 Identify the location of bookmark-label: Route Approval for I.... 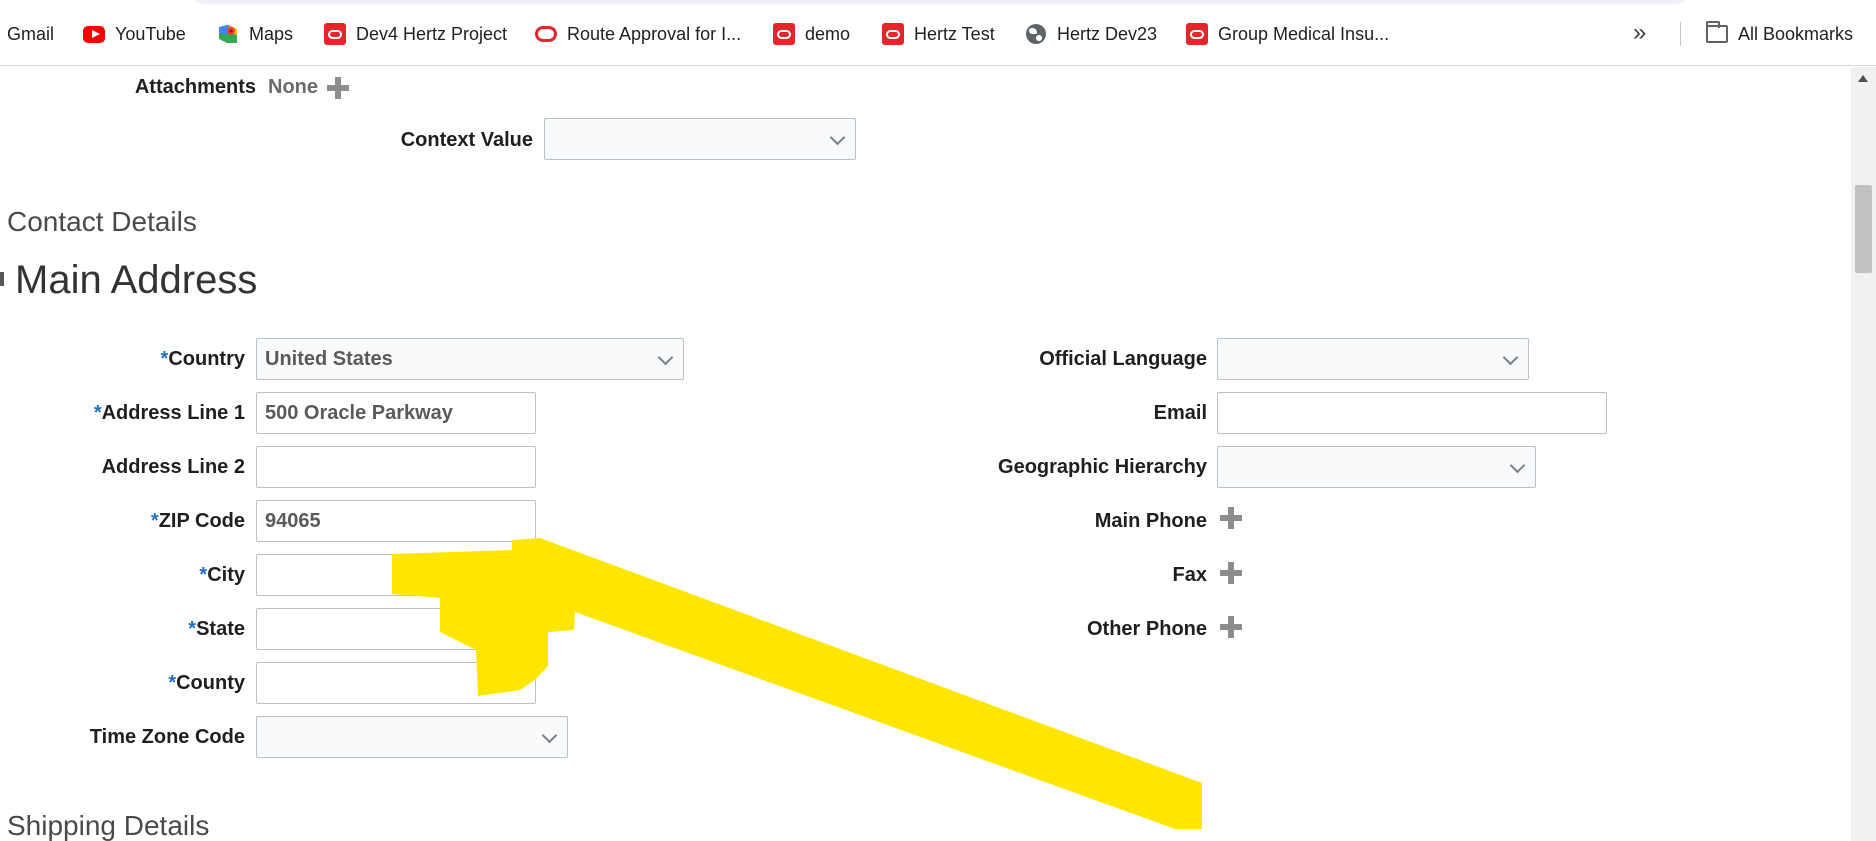
(654, 33).